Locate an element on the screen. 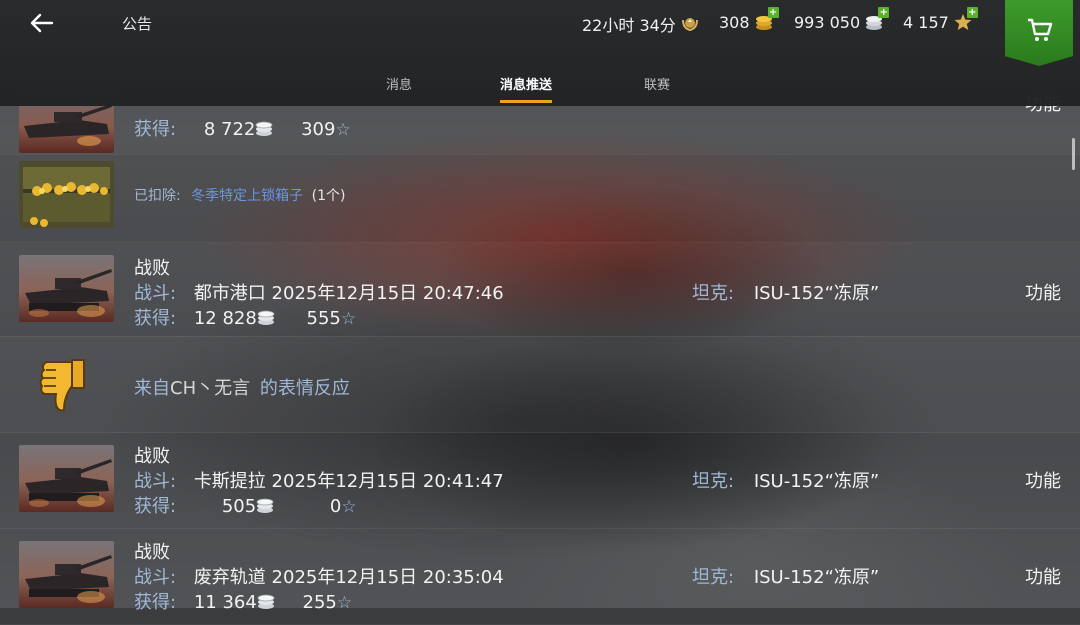 The height and width of the screenshot is (625, 1080). list-item: 已扣除: 冬季特定上锁箱子 (1个) is located at coordinates (540, 198).